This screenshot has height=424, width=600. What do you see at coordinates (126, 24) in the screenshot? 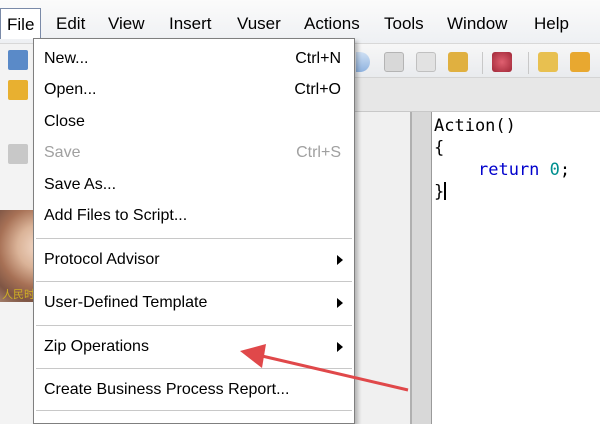
I see `menu-view: View` at bounding box center [126, 24].